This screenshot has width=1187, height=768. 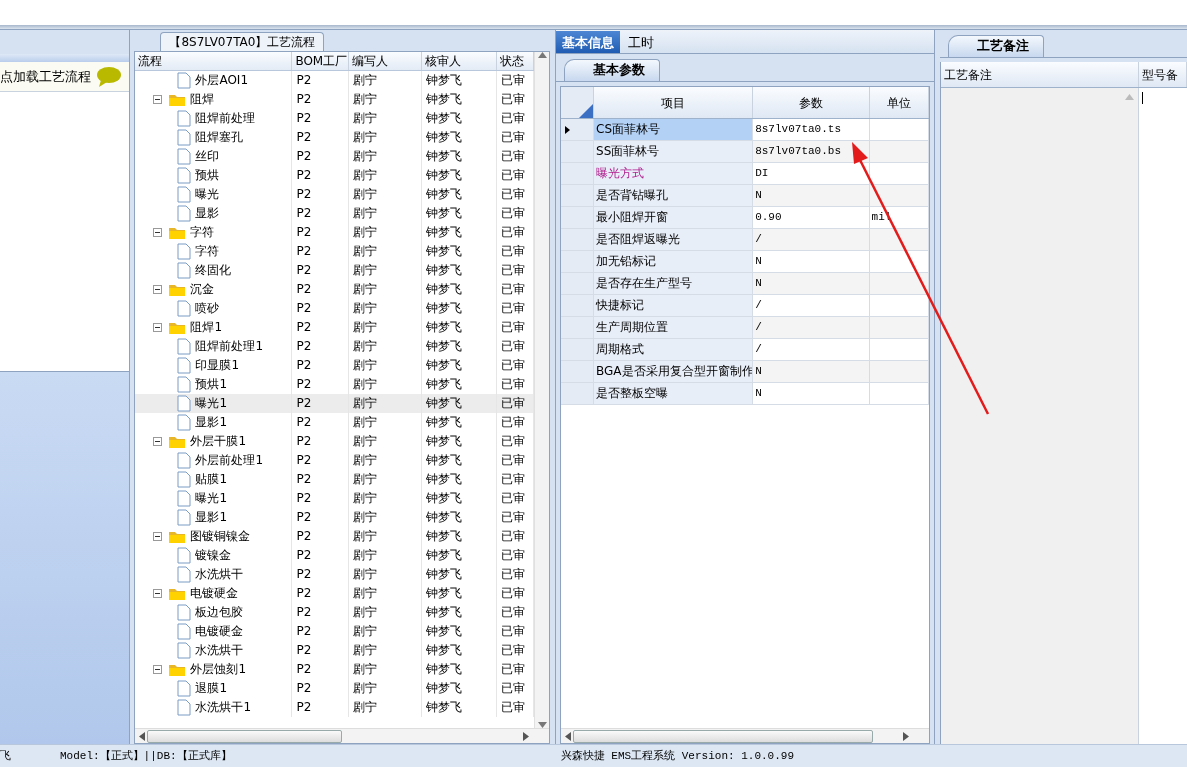 What do you see at coordinates (588, 42) in the screenshot?
I see `tab: 基本信息` at bounding box center [588, 42].